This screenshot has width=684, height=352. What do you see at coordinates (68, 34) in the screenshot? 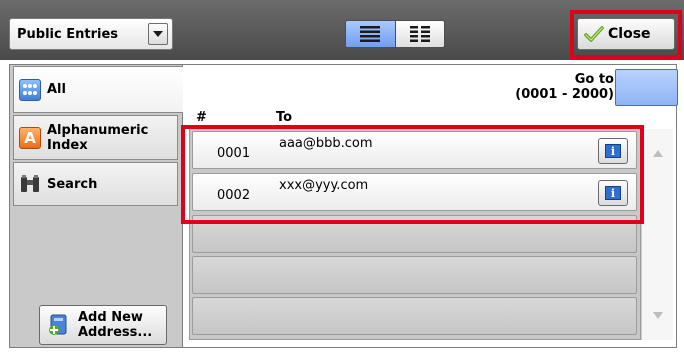
I see `dropdown-label: Public Entries` at bounding box center [68, 34].